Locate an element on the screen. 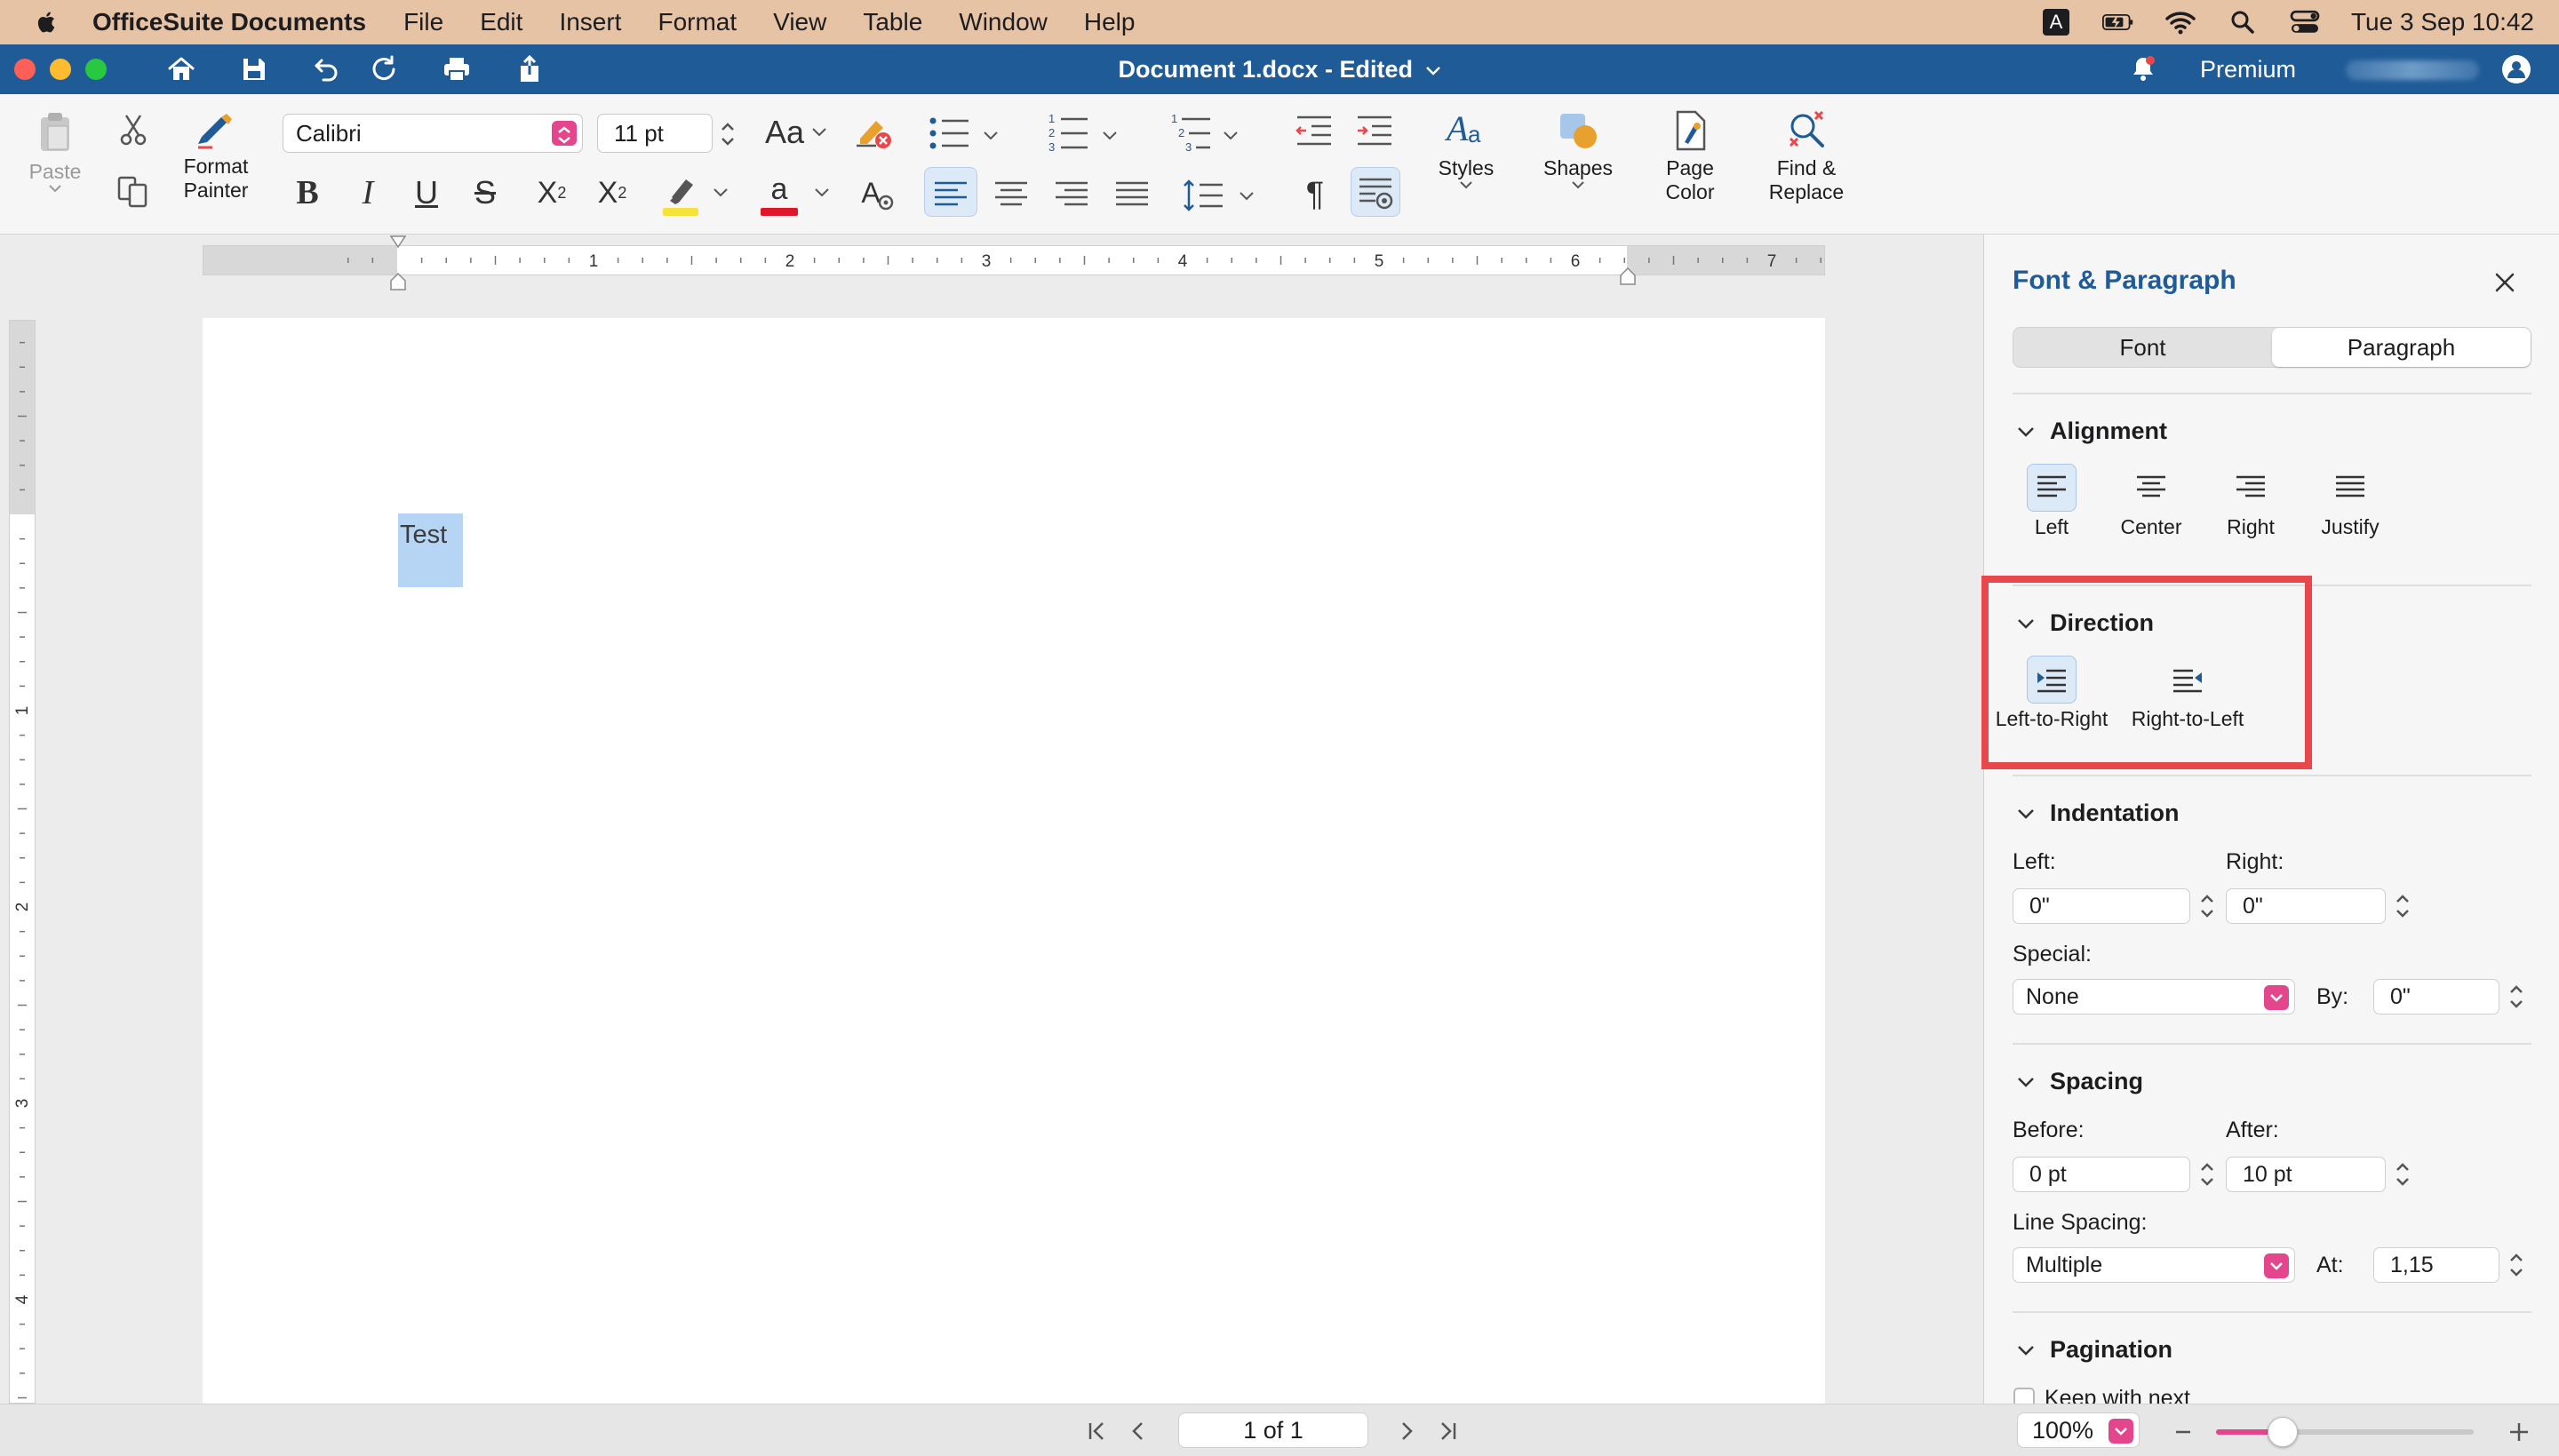  control-center-icon is located at coordinates (2305, 22).